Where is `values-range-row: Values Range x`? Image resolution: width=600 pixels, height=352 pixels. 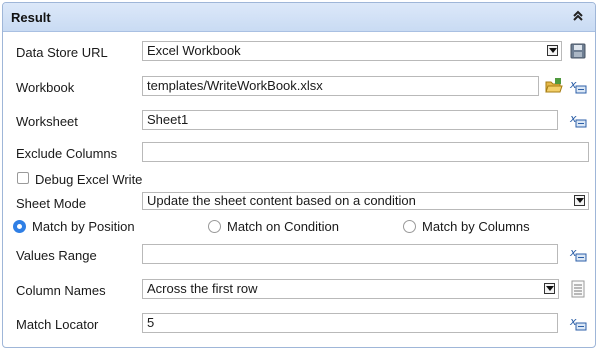
values-range-row: Values Range x is located at coordinates (299, 255).